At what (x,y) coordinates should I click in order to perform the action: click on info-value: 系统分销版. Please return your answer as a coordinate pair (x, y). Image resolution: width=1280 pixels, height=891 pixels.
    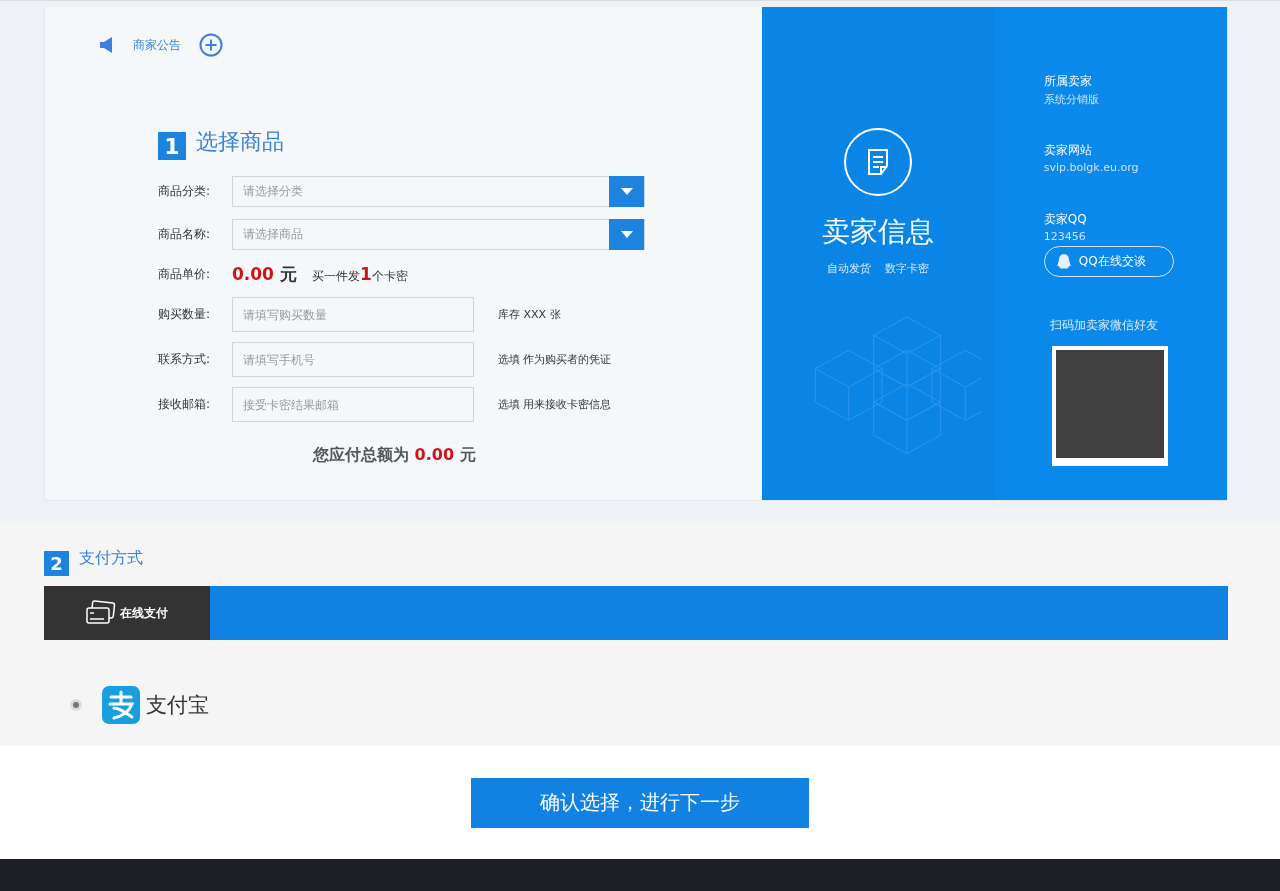
    Looking at the image, I should click on (1071, 99).